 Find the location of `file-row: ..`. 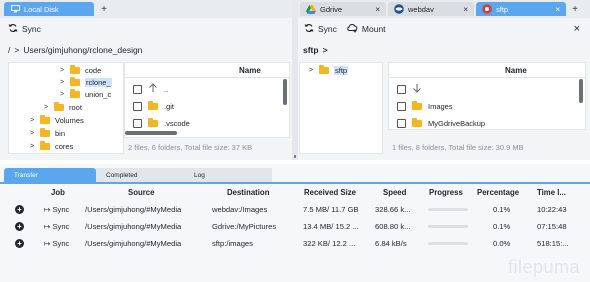

file-row: .. is located at coordinates (150, 89).